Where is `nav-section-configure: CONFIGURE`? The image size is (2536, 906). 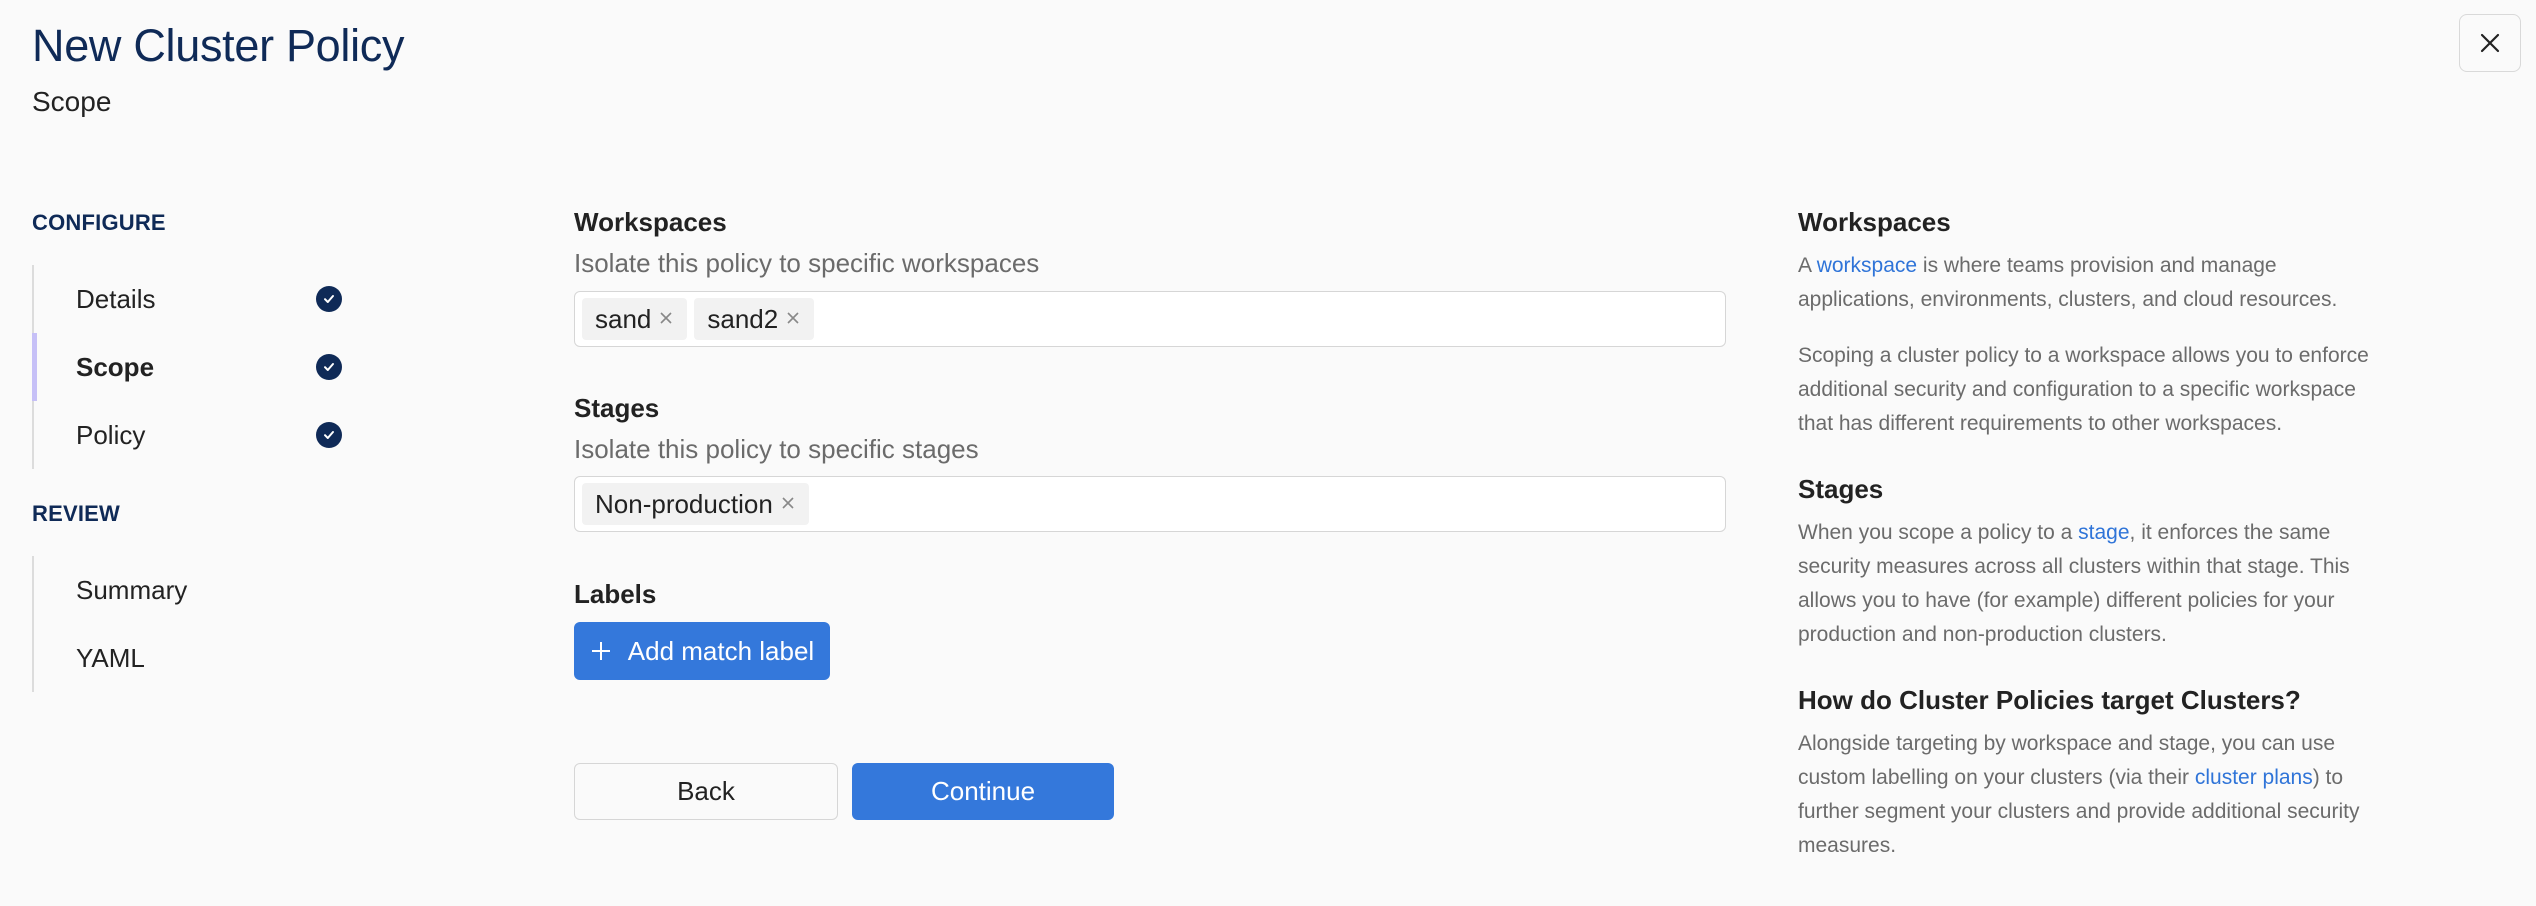 nav-section-configure: CONFIGURE is located at coordinates (99, 222).